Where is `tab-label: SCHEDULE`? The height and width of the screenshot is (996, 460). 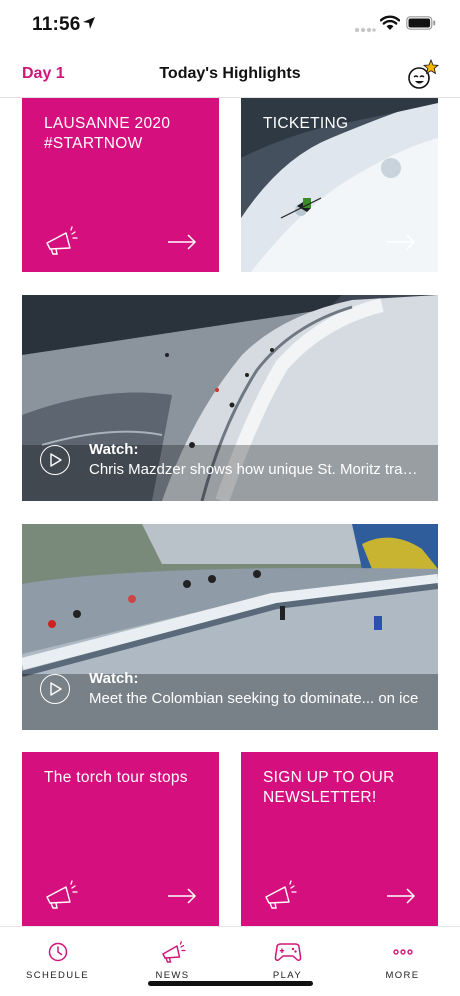
tab-label: SCHEDULE is located at coordinates (57, 975).